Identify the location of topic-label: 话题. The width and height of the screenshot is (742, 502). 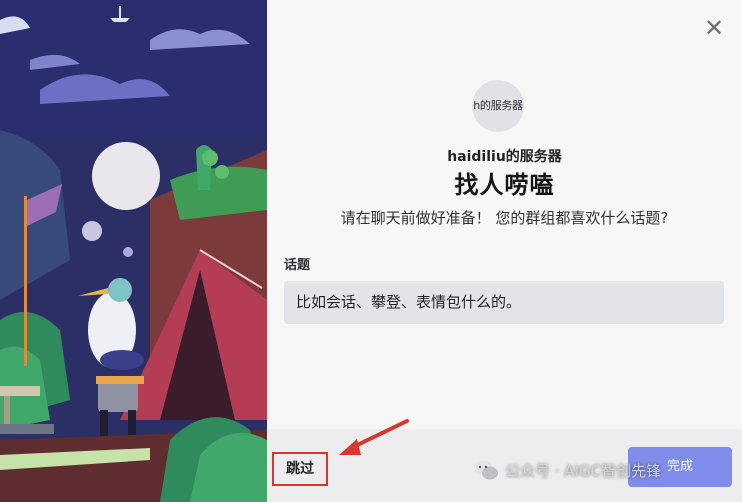
(297, 265).